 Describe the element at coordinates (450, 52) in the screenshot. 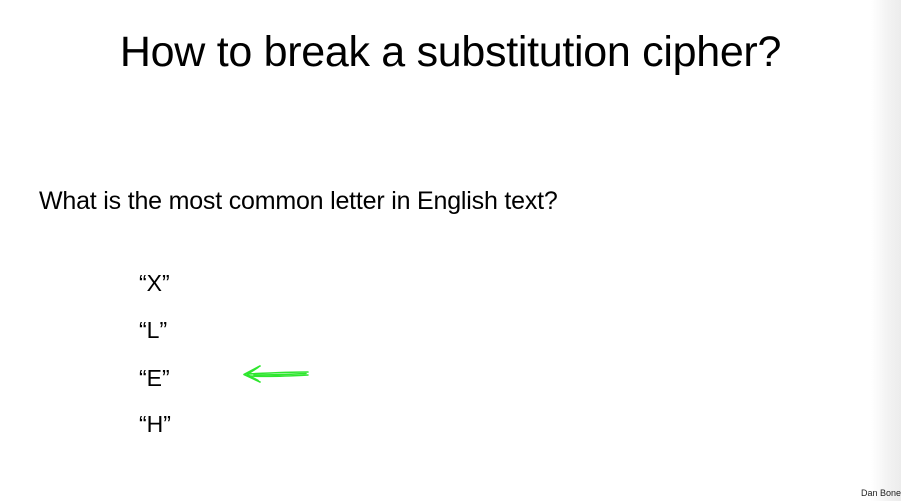

I see `slide-title: How to break a substitution cipher?` at that location.